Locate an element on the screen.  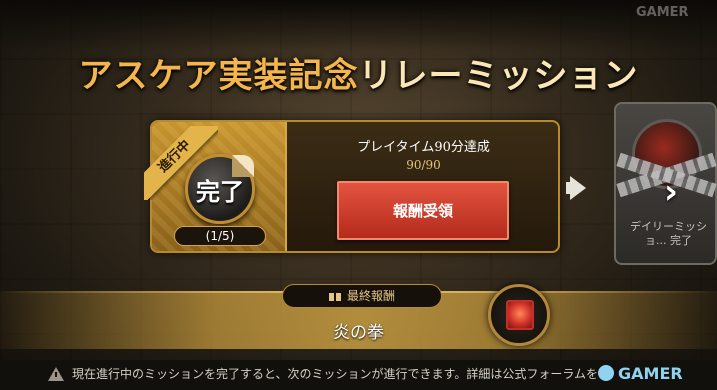
next-arrow-icon is located at coordinates (578, 188).